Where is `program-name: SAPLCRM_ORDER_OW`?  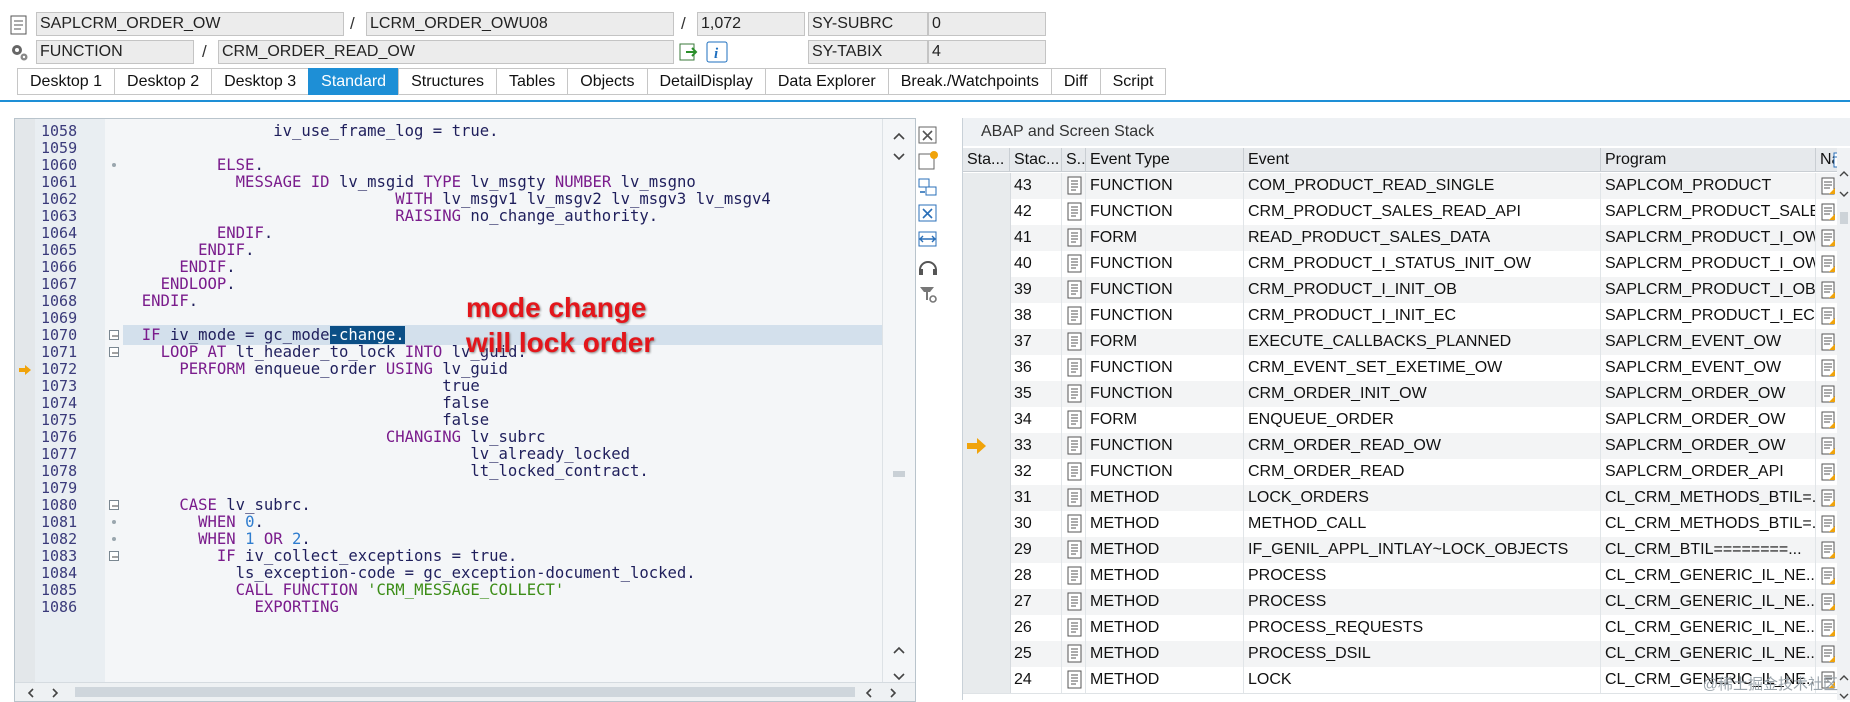 program-name: SAPLCRM_ORDER_OW is located at coordinates (1708, 420).